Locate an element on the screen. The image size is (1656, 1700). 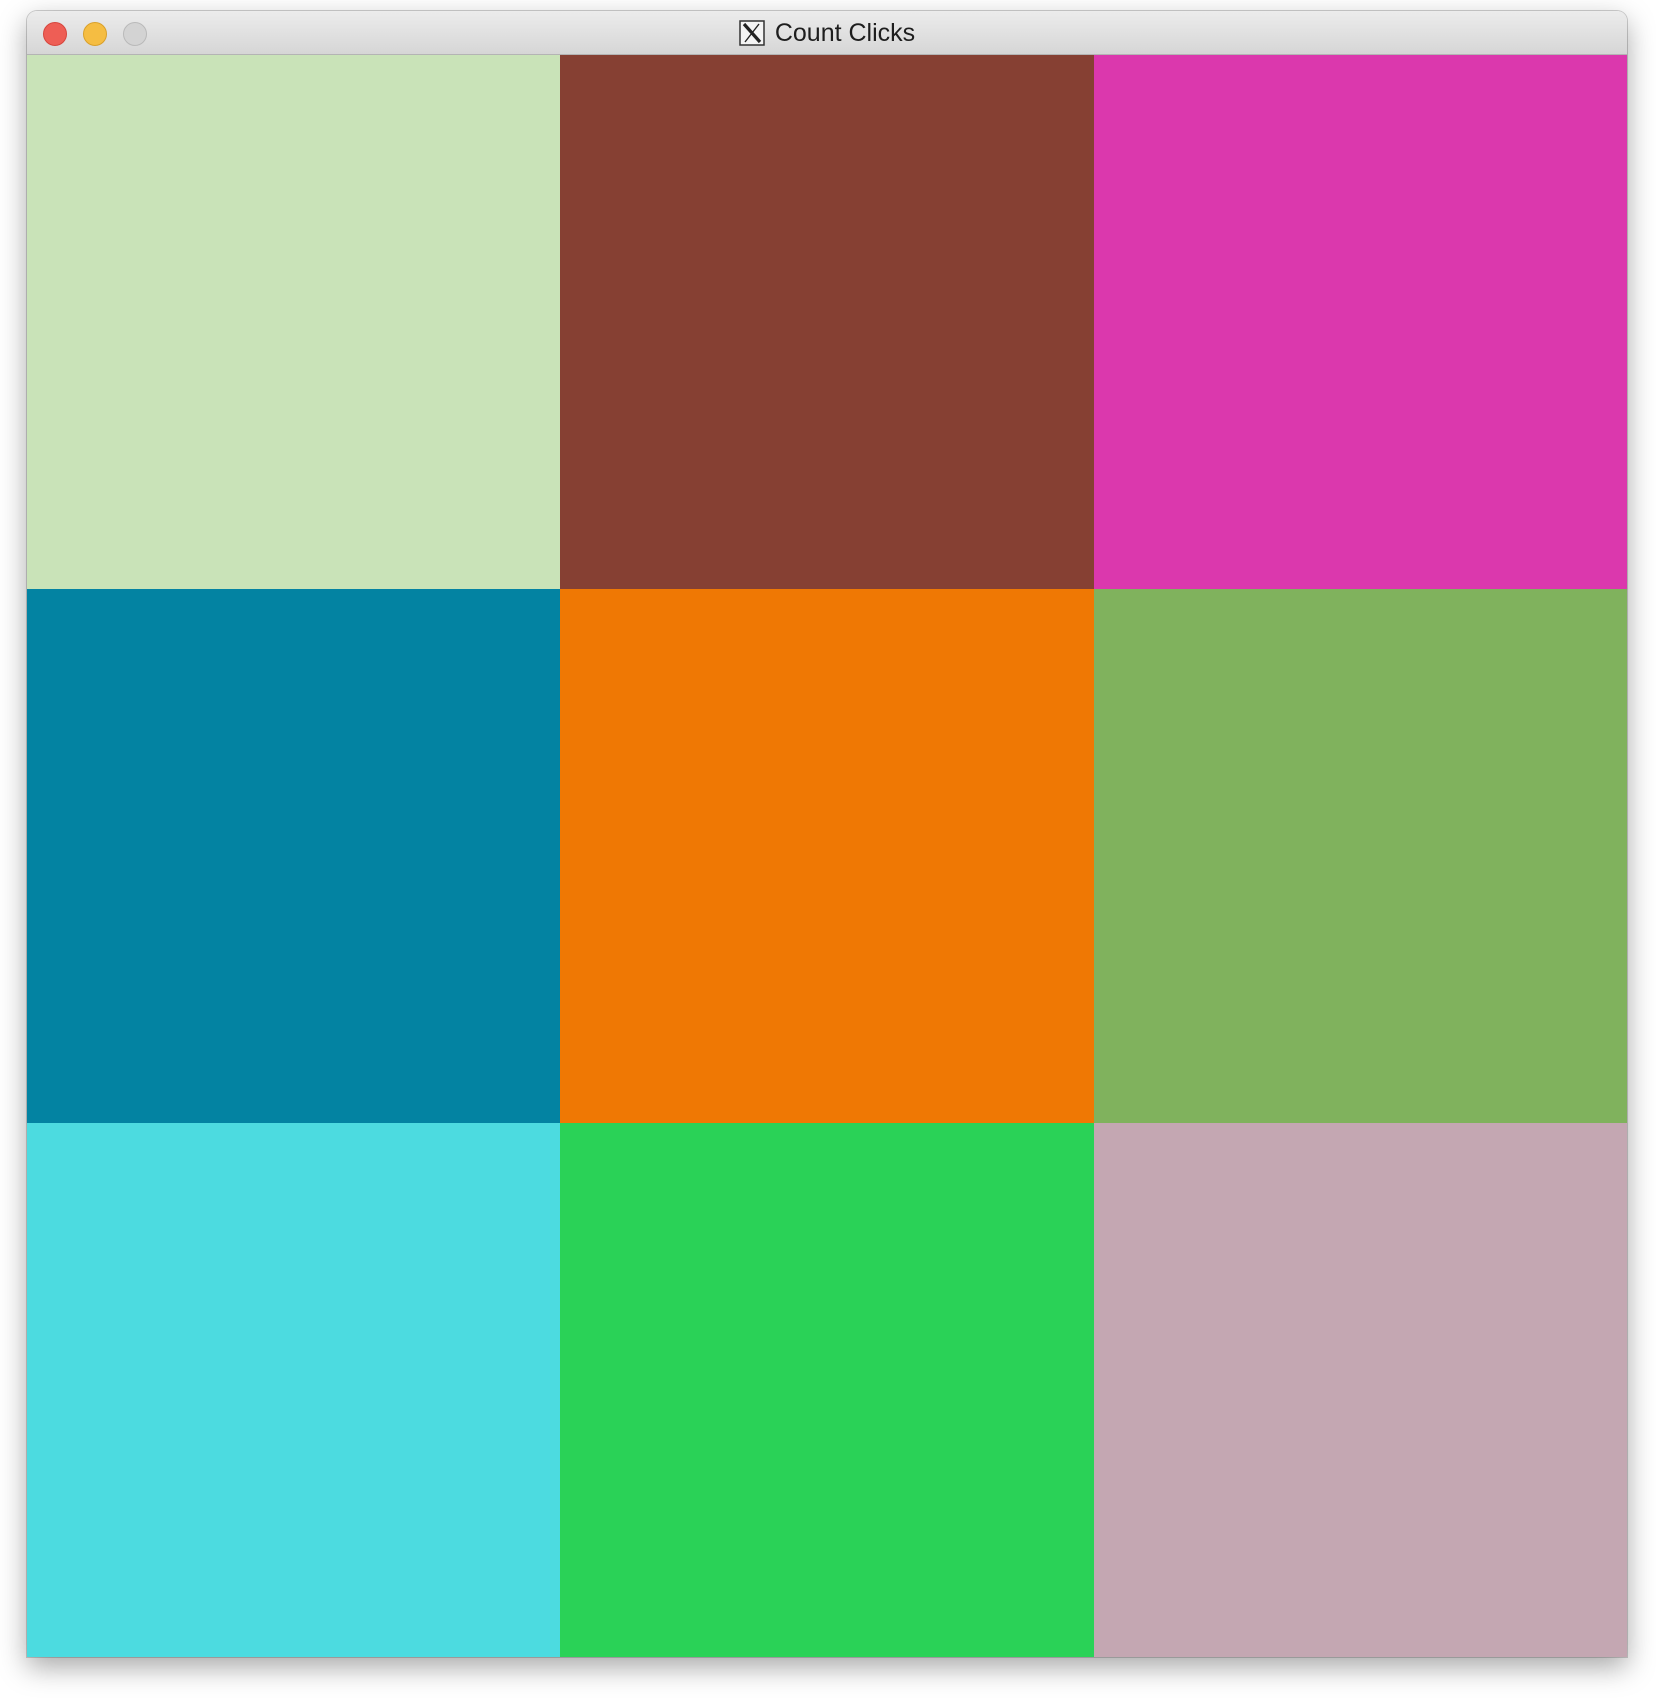
x11-icon is located at coordinates (752, 33).